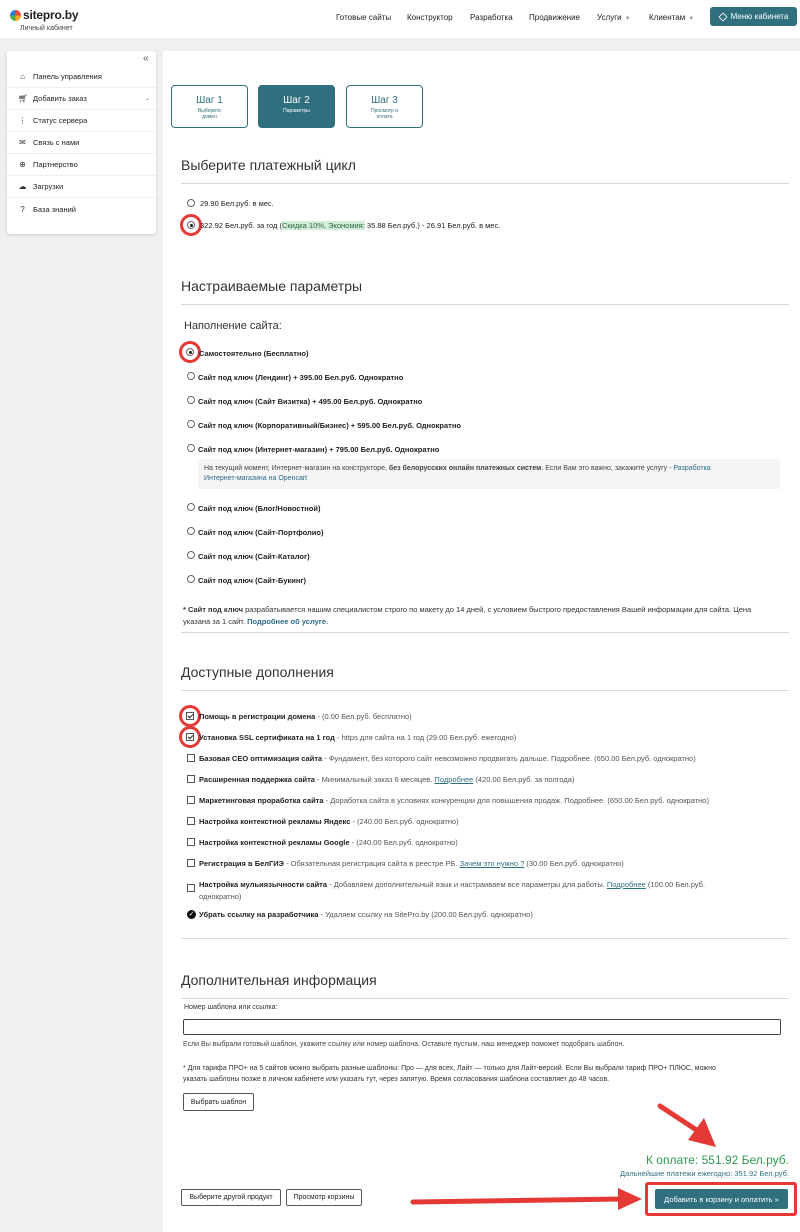  What do you see at coordinates (191, 203) in the screenshot?
I see `billing-monthly-radio` at bounding box center [191, 203].